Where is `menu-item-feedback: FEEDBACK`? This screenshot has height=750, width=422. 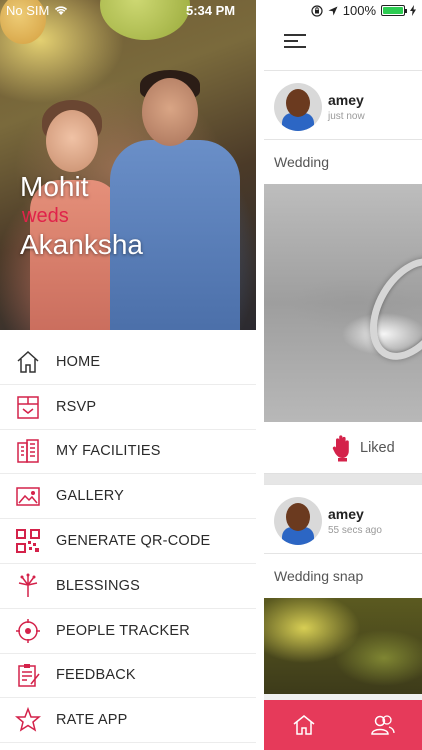 menu-item-feedback: FEEDBACK is located at coordinates (128, 676).